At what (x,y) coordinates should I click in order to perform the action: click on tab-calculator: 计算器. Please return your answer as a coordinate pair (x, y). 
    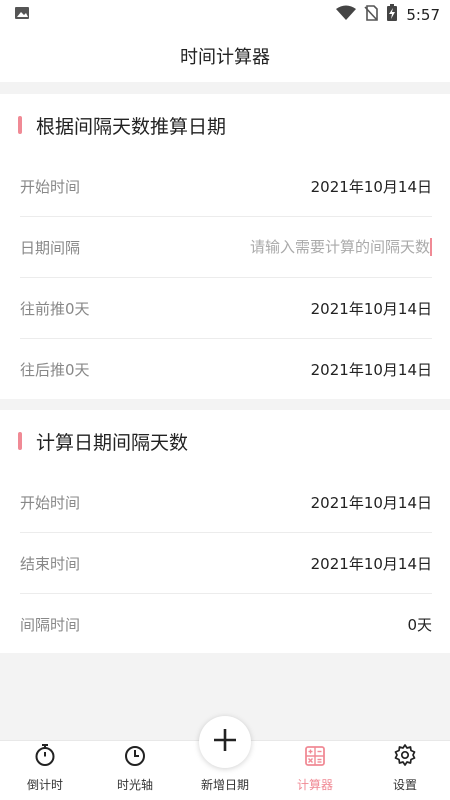
    Looking at the image, I should click on (315, 770).